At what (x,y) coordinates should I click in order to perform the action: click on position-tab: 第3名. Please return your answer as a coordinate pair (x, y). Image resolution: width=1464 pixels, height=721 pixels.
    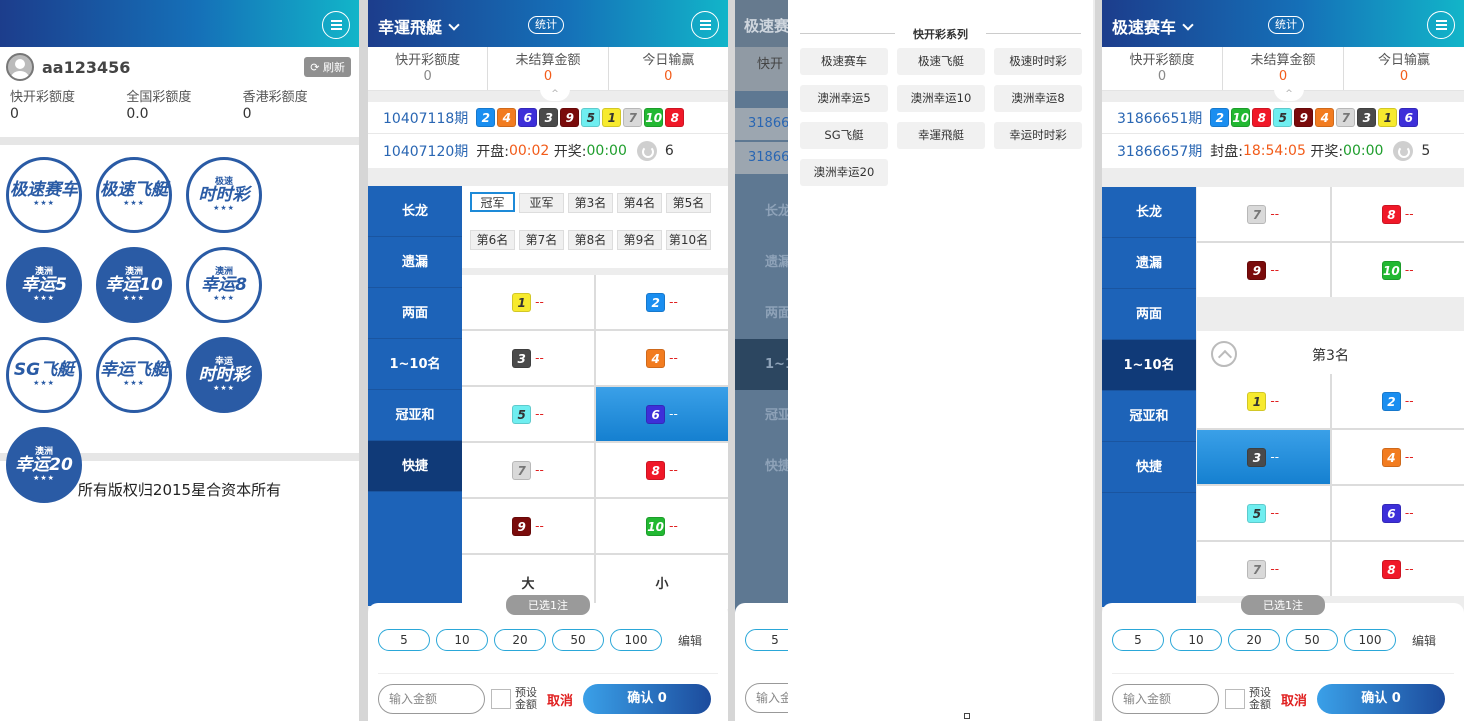
    Looking at the image, I should click on (590, 203).